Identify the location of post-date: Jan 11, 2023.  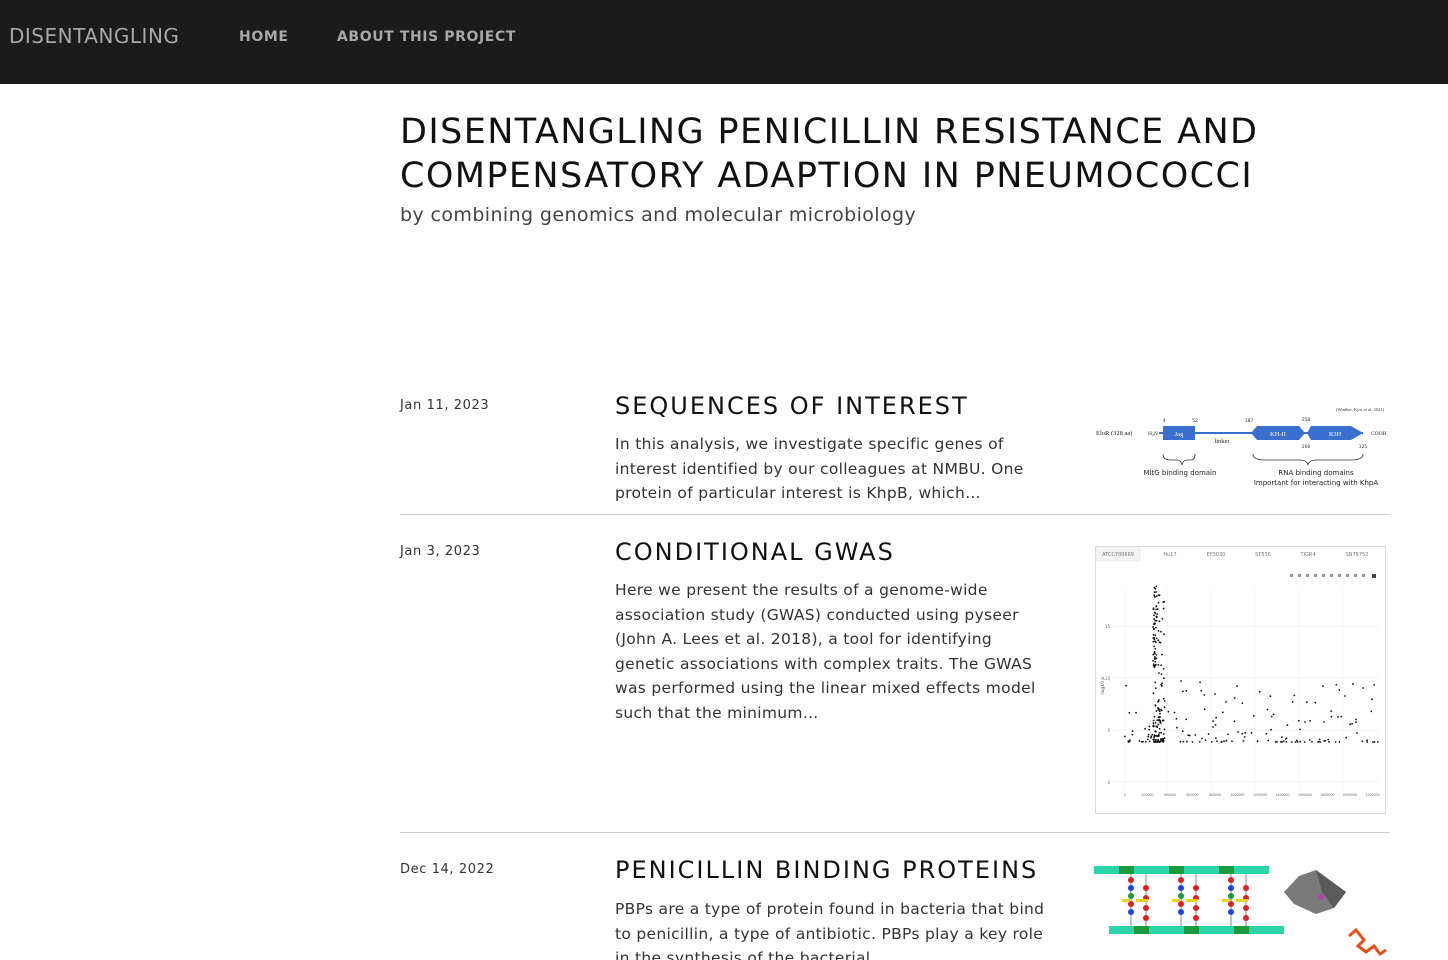
(445, 405).